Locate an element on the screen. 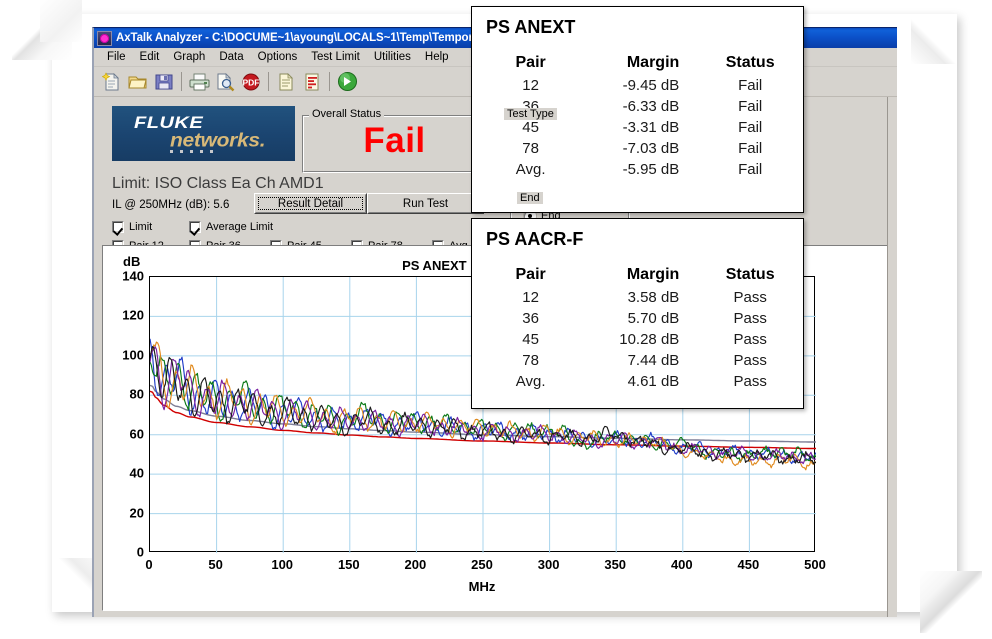 The height and width of the screenshot is (639, 992). x-tick-label: 450 is located at coordinates (748, 564).